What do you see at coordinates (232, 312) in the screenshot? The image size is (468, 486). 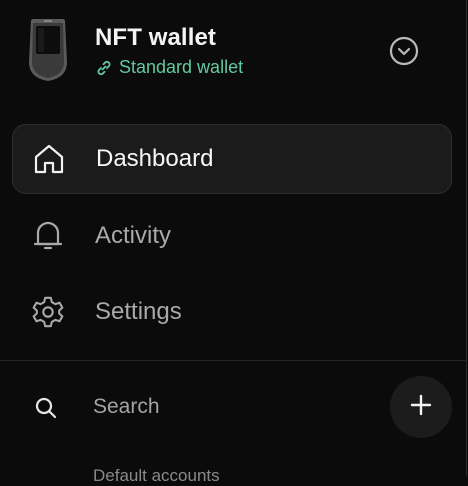 I see `nav-item-settings: Settings` at bounding box center [232, 312].